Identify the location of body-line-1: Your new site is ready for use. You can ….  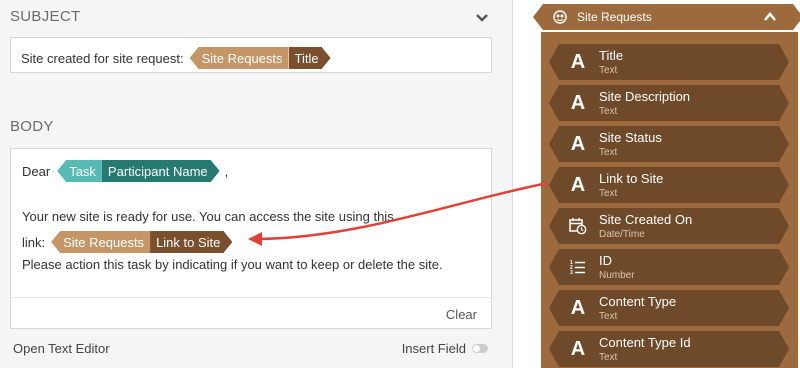
(208, 216).